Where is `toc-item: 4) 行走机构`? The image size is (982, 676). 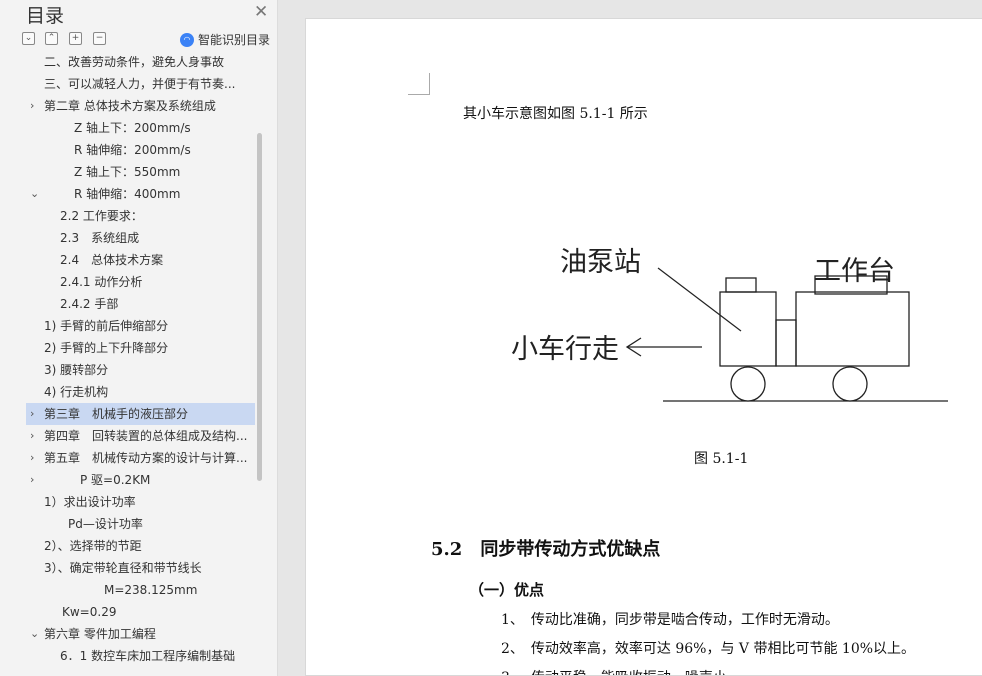
toc-item: 4) 行走机构 is located at coordinates (140, 392).